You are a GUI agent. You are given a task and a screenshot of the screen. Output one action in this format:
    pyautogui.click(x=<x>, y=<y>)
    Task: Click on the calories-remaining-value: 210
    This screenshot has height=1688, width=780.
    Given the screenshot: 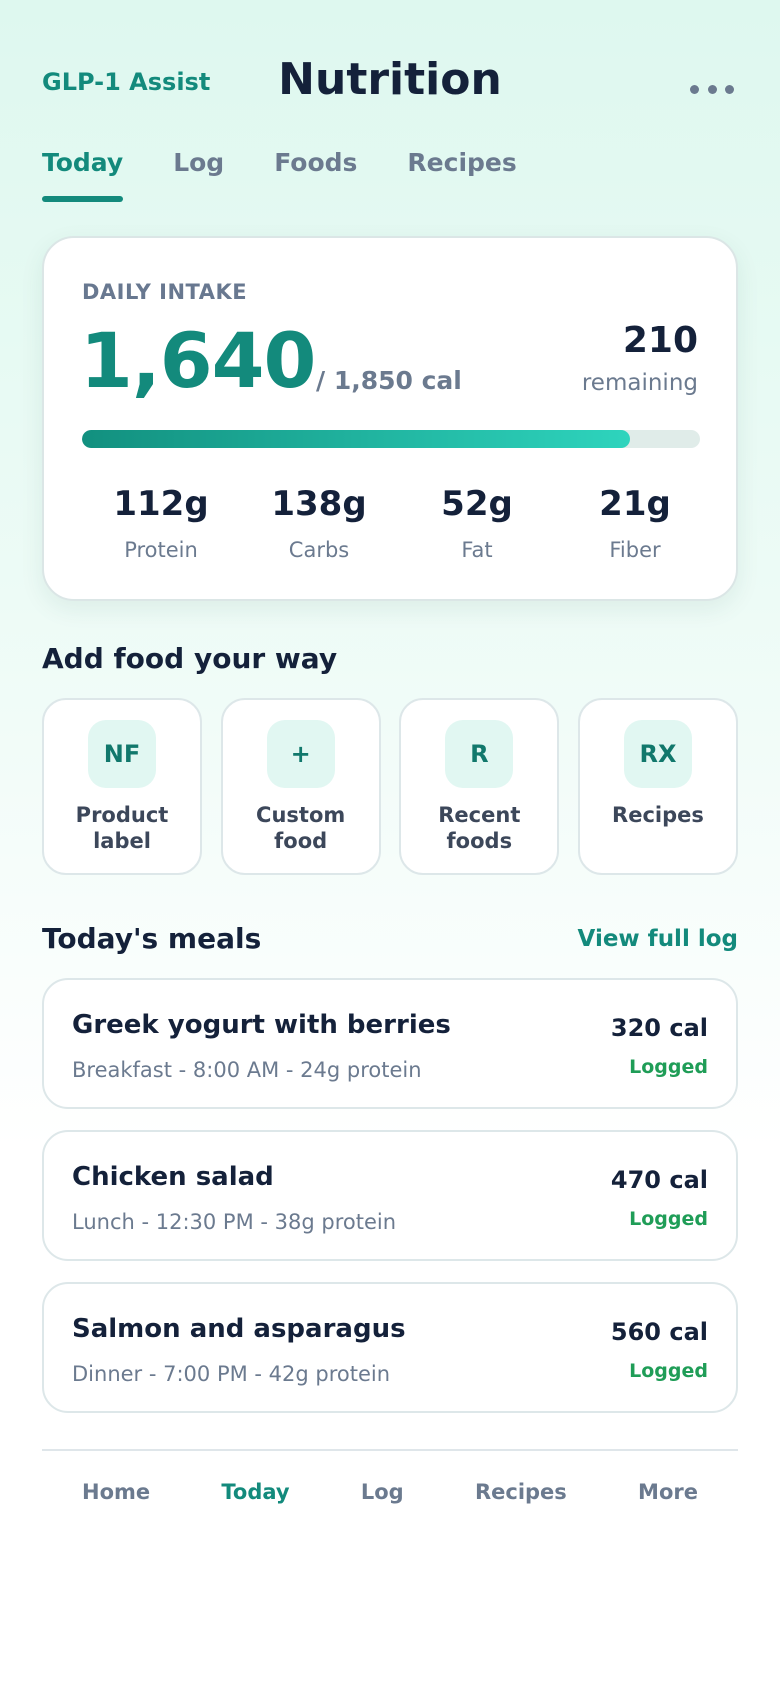 What is the action you would take?
    pyautogui.click(x=660, y=340)
    